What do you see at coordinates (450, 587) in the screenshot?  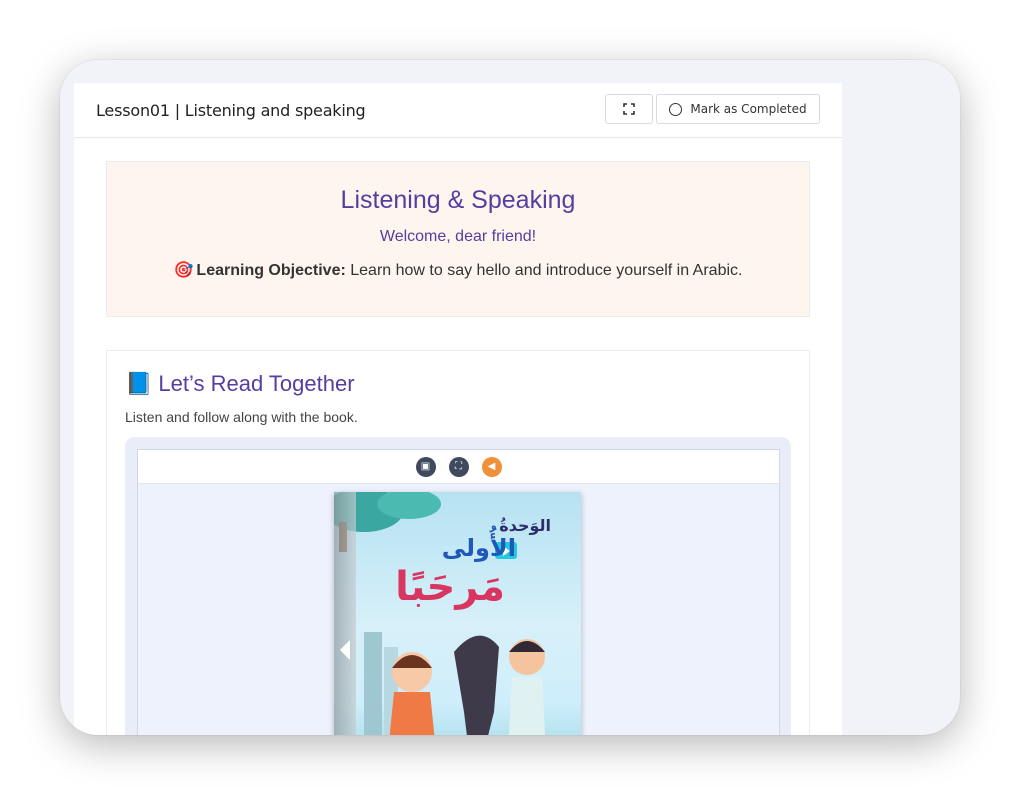 I see `cover-title: مَرحَبًا` at bounding box center [450, 587].